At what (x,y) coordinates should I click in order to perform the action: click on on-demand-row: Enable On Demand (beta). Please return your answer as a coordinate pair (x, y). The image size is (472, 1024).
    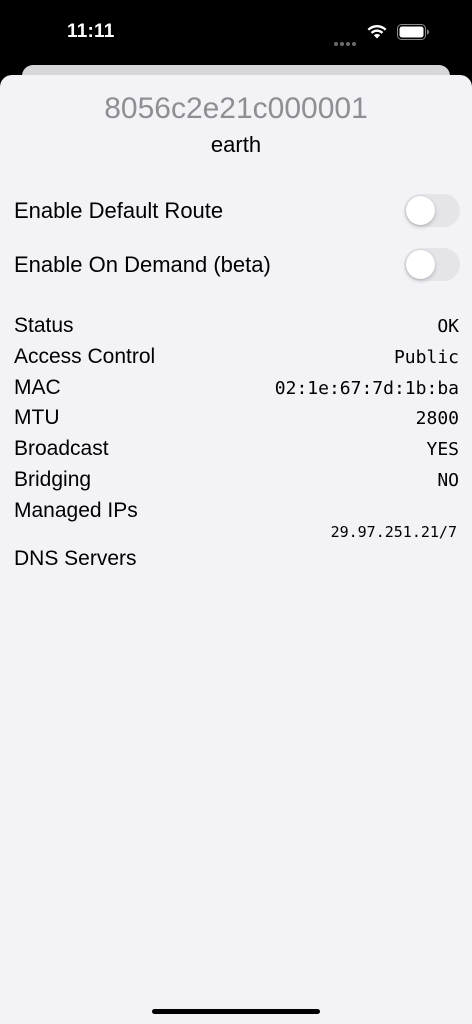
    Looking at the image, I should click on (237, 265).